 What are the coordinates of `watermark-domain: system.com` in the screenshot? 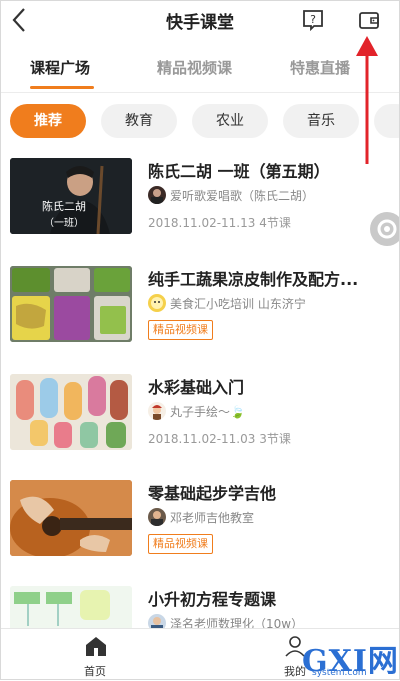 It's located at (339, 673).